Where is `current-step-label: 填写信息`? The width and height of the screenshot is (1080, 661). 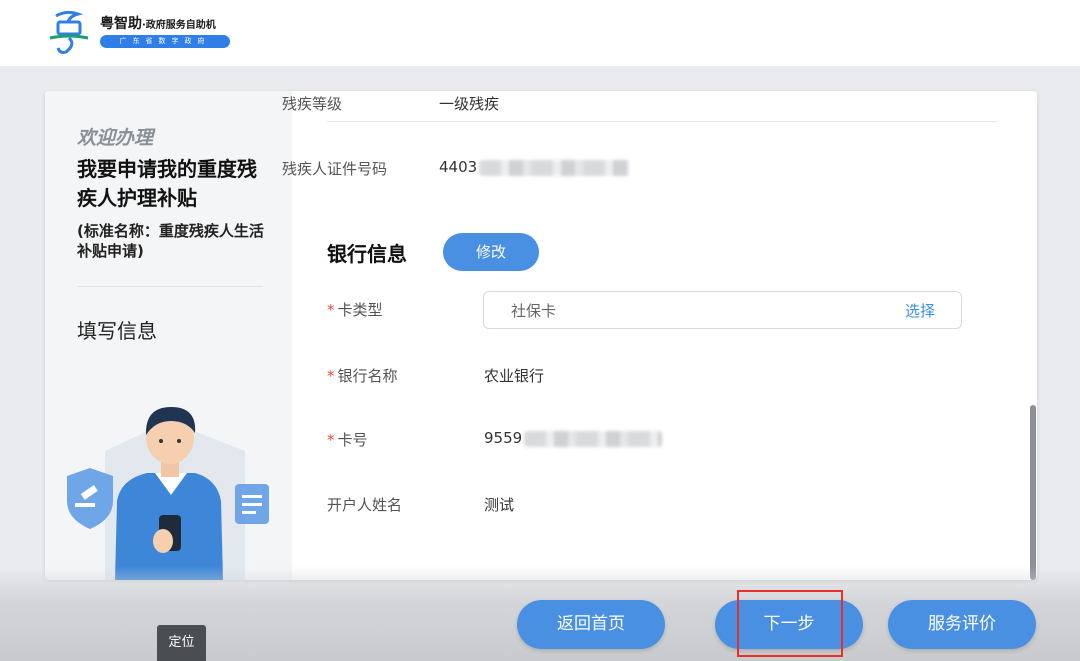 current-step-label: 填写信息 is located at coordinates (117, 331).